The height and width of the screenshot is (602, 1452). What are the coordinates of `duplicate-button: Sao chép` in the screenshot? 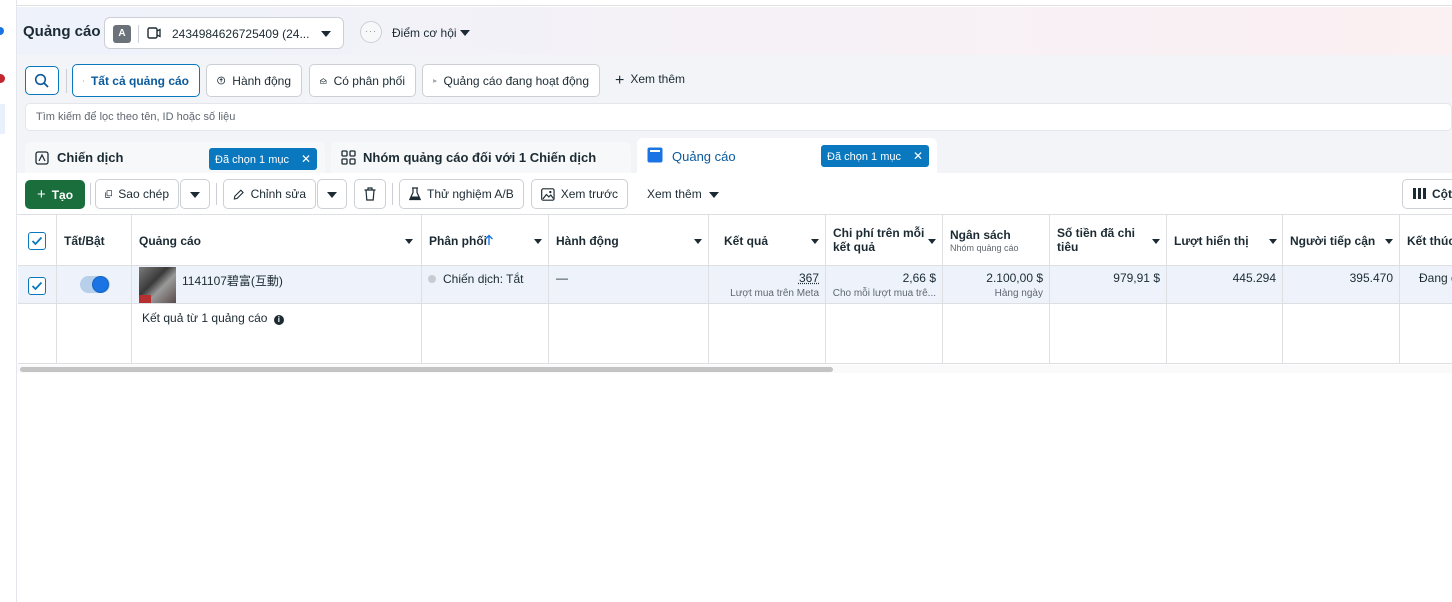 It's located at (137, 194).